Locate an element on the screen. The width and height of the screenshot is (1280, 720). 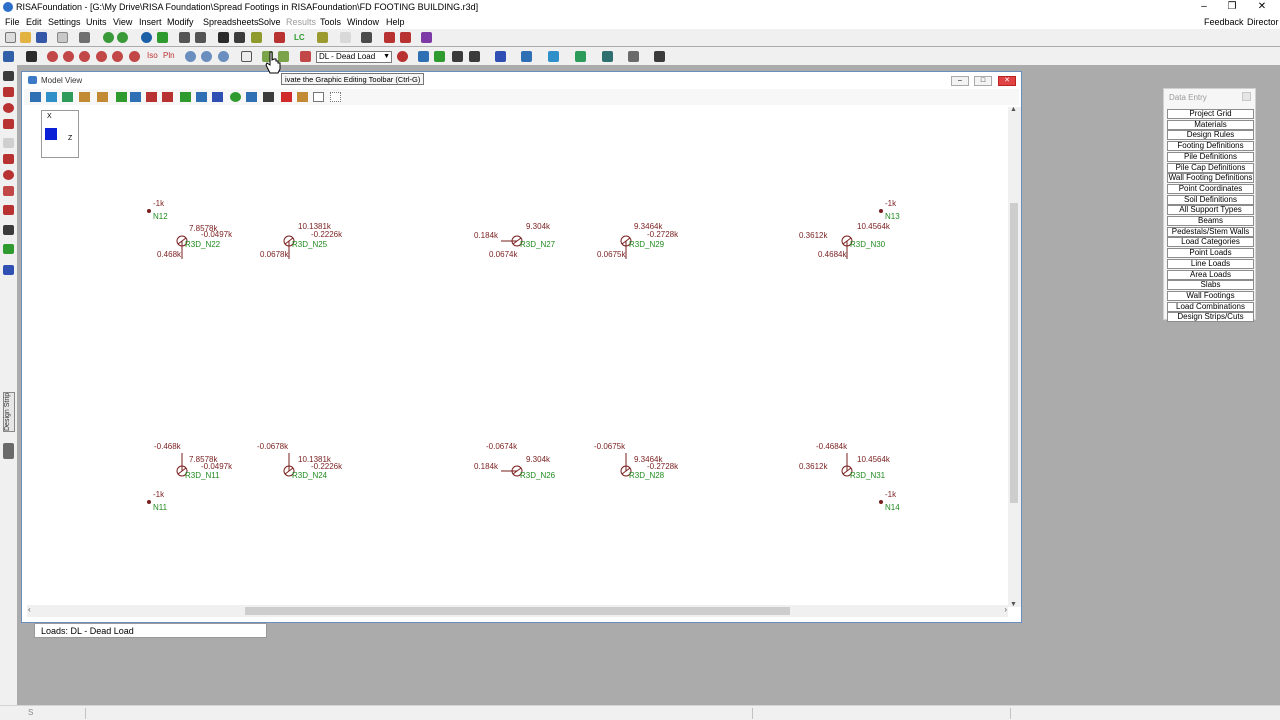
load-combinations-button: LC is located at coordinates (299, 37).